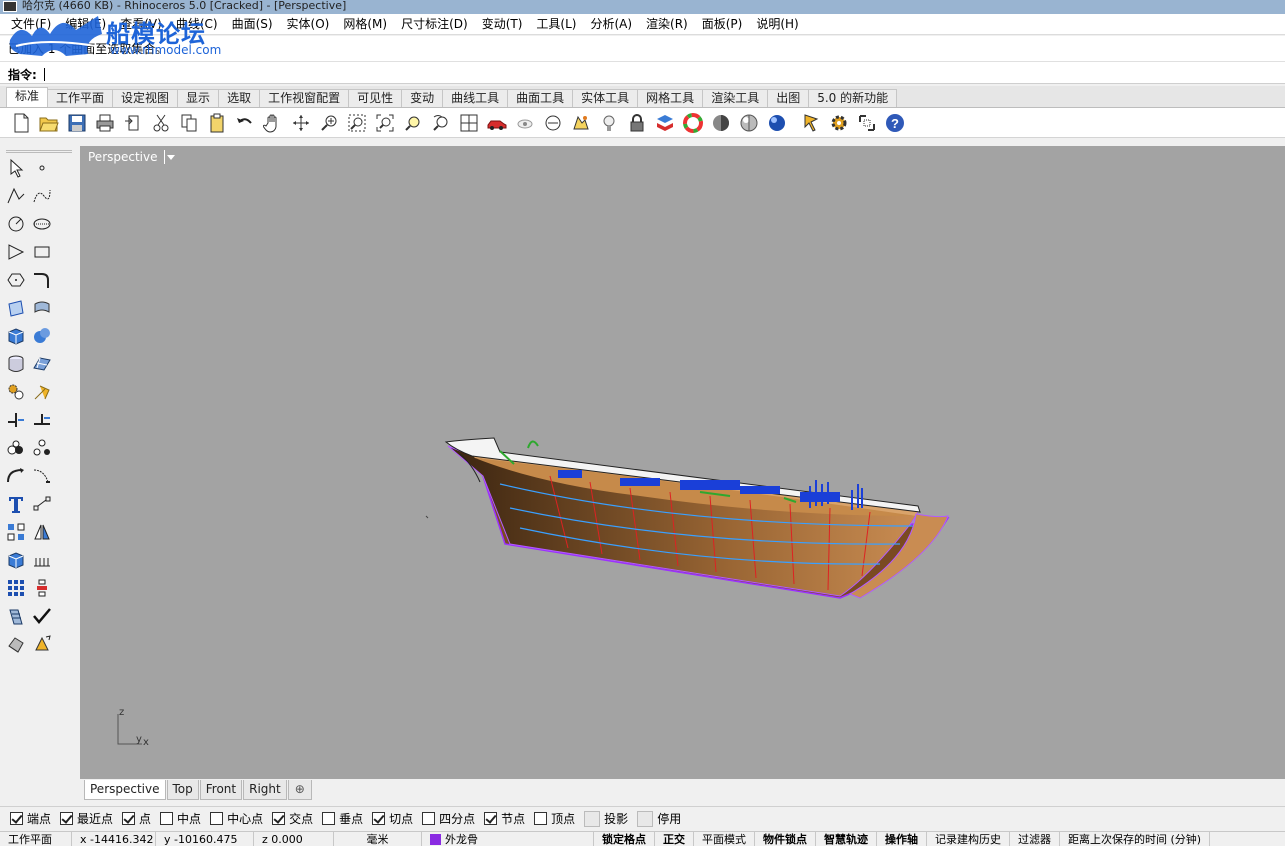 This screenshot has width=1285, height=846. Describe the element at coordinates (292, 818) in the screenshot. I see `osnap-intersection: 交点` at that location.